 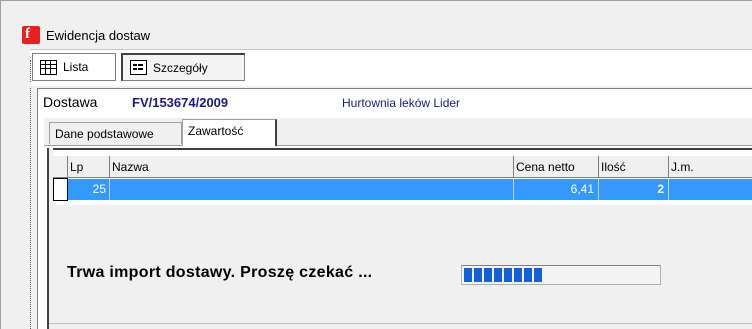 I want to click on dostawa-label: Dostawa, so click(x=70, y=102).